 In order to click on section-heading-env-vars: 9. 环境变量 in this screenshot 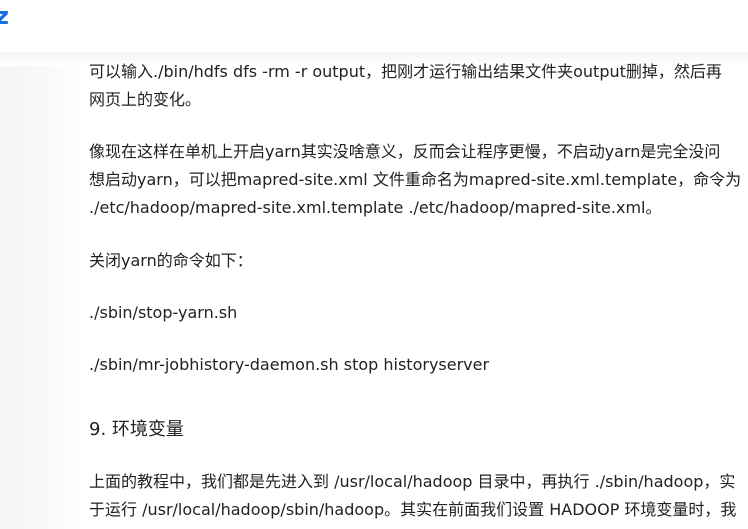, I will do `click(136, 429)`.